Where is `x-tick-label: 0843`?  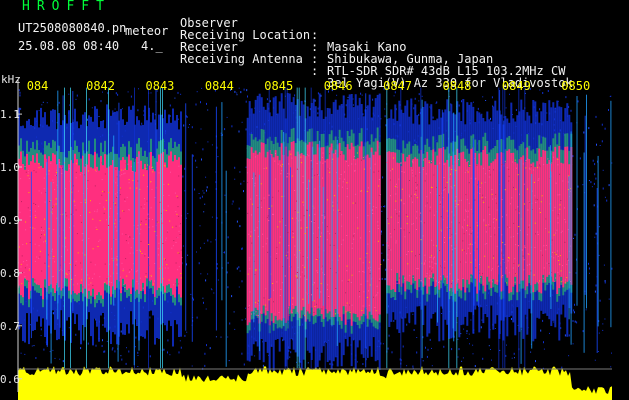 x-tick-label: 0843 is located at coordinates (160, 86).